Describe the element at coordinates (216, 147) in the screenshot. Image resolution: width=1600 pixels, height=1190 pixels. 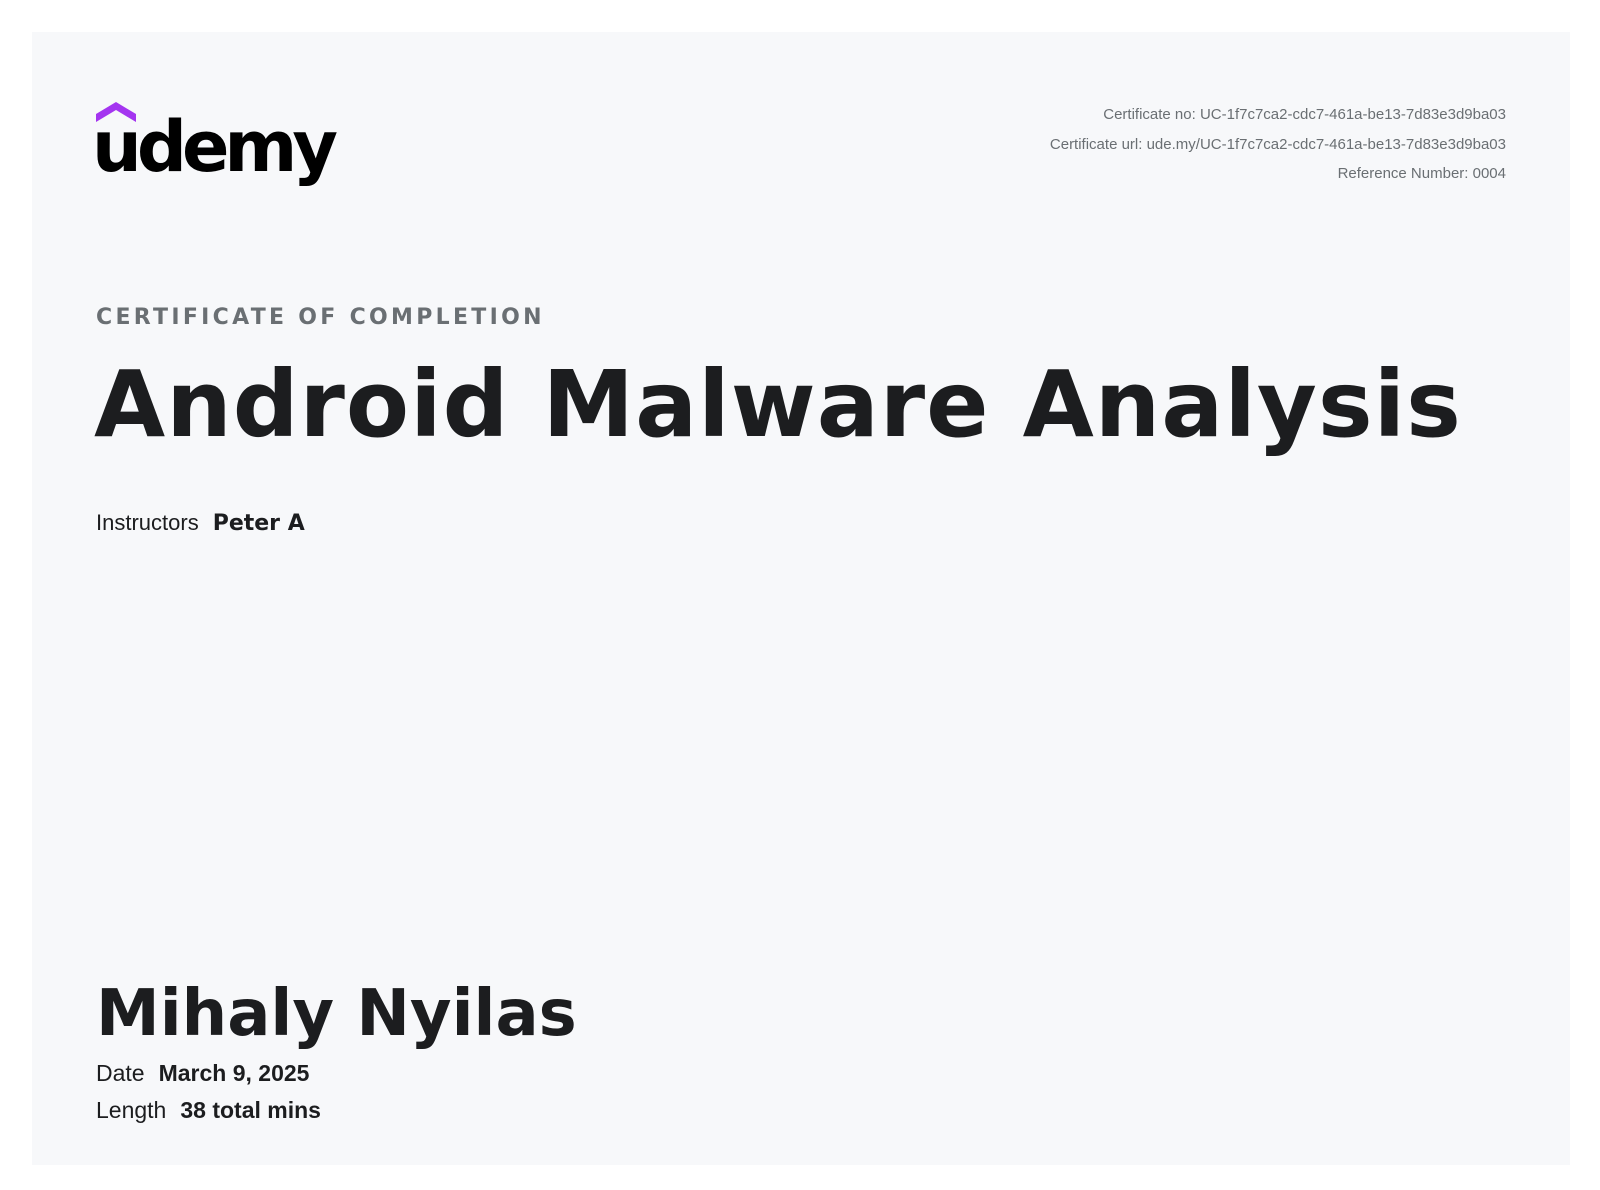
I see `udemy-wordmark: udemy` at that location.